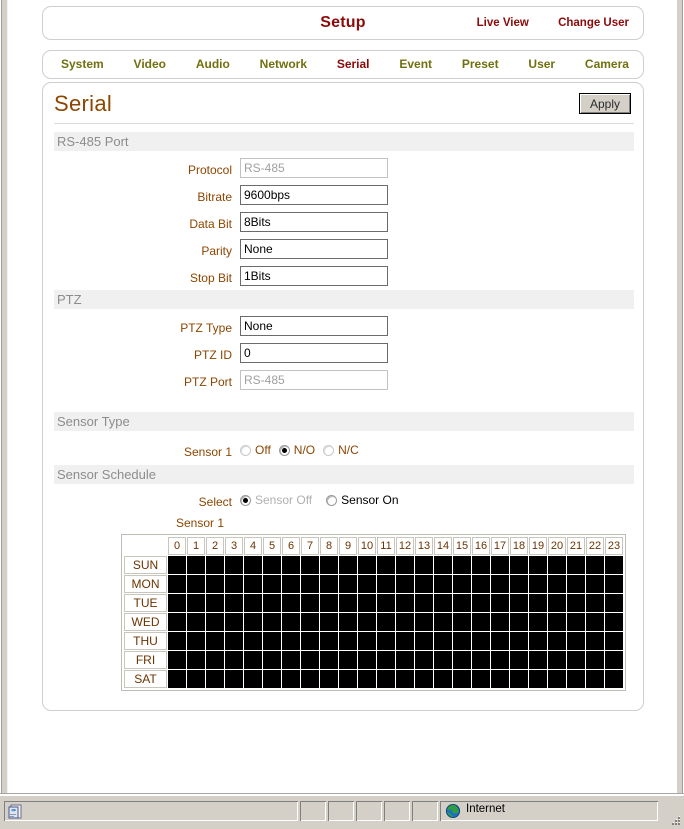 Image resolution: width=684 pixels, height=829 pixels. I want to click on tab-preset: Preset, so click(480, 64).